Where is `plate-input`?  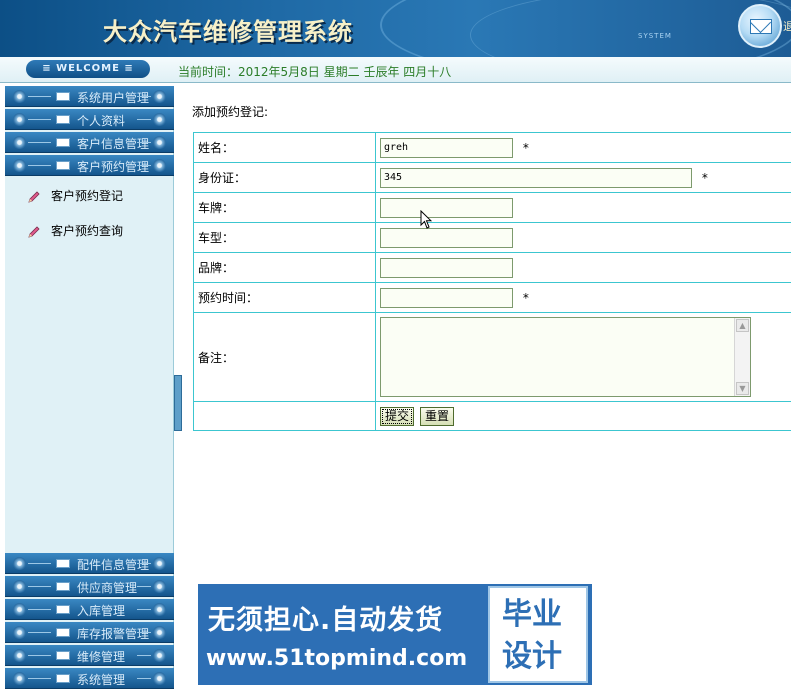 plate-input is located at coordinates (446, 208).